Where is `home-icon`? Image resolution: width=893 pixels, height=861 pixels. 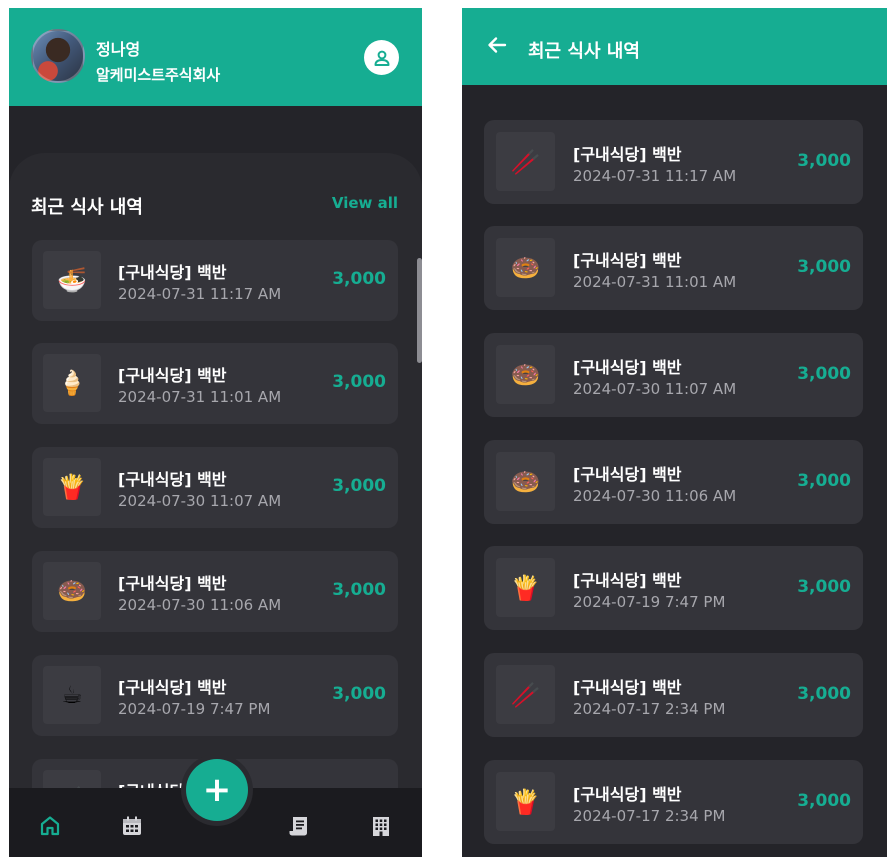
home-icon is located at coordinates (50, 826).